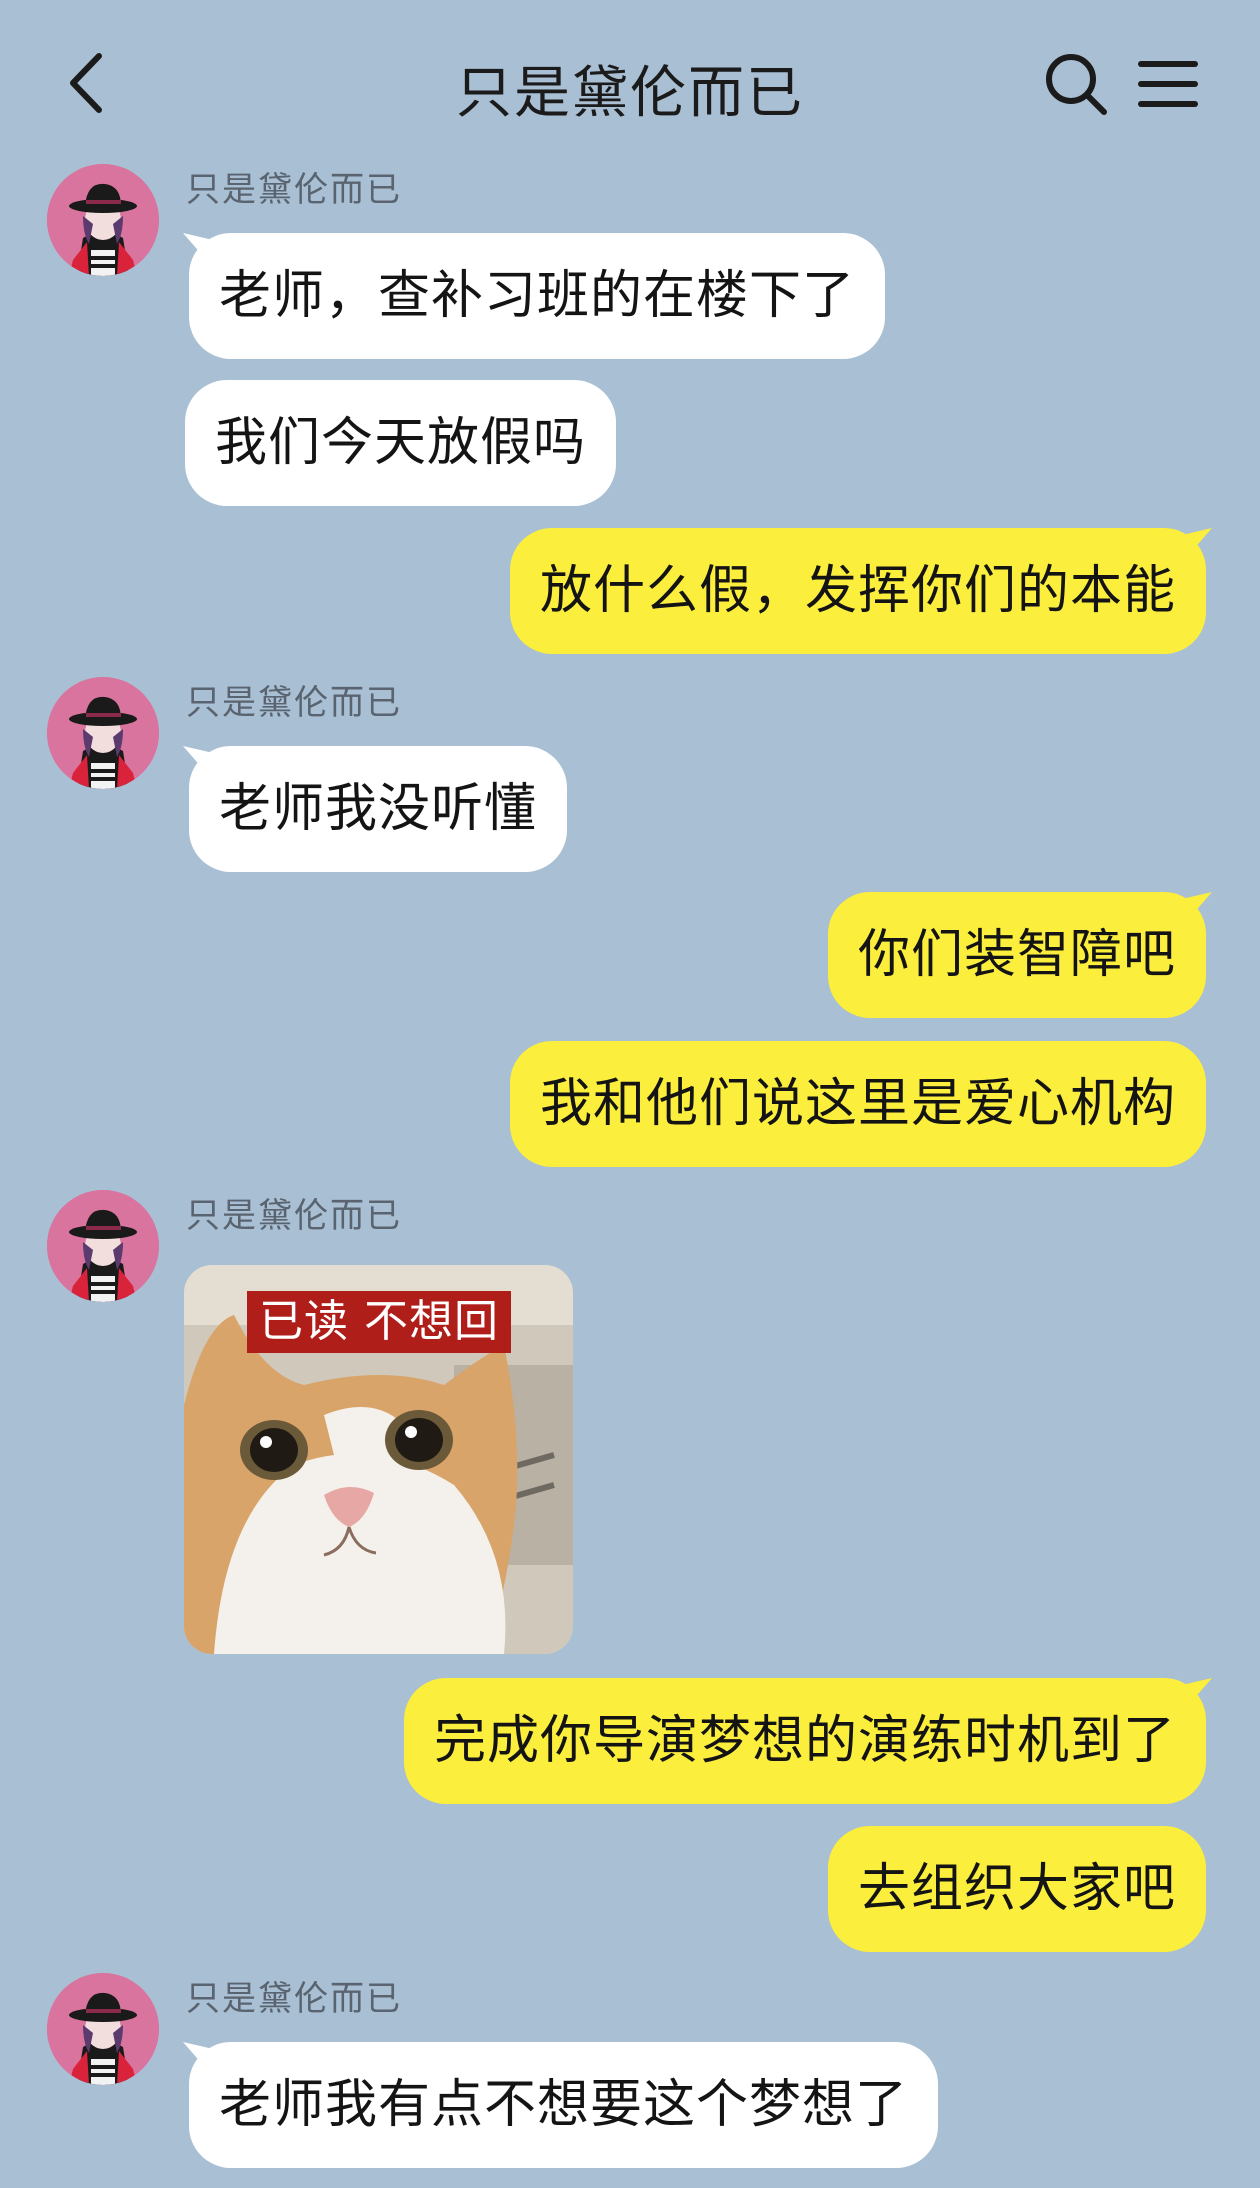 The width and height of the screenshot is (1260, 2188). I want to click on message-bubble: 老师我有点不想要这个梦想了, so click(561, 2105).